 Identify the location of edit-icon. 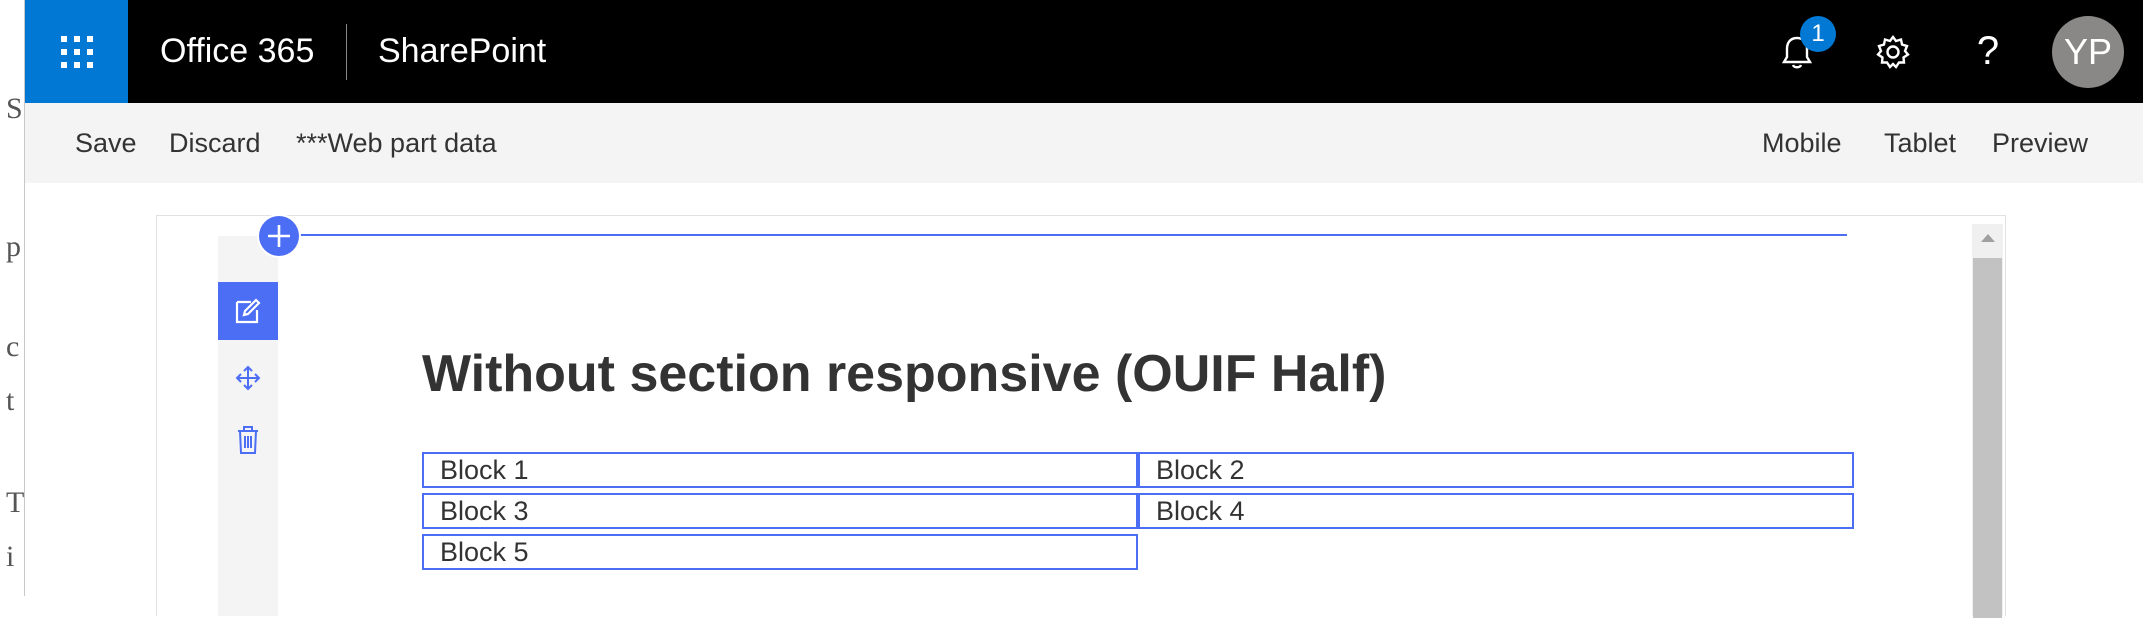
(248, 311).